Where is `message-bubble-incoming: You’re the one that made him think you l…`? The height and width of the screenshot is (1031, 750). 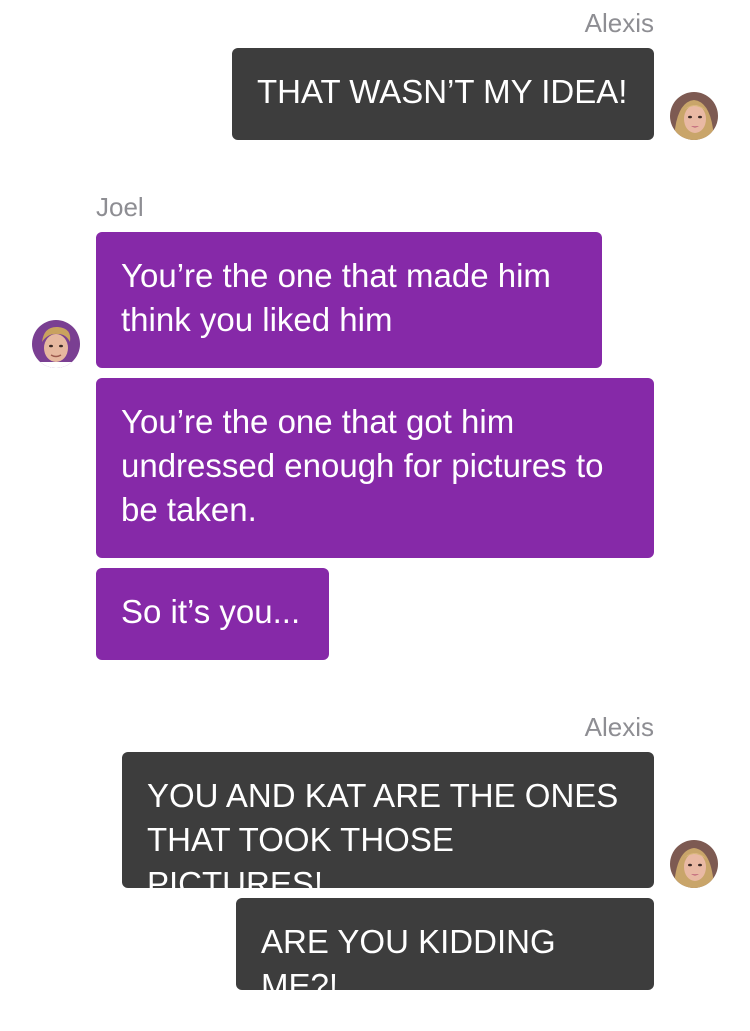 message-bubble-incoming: You’re the one that made him think you l… is located at coordinates (349, 300).